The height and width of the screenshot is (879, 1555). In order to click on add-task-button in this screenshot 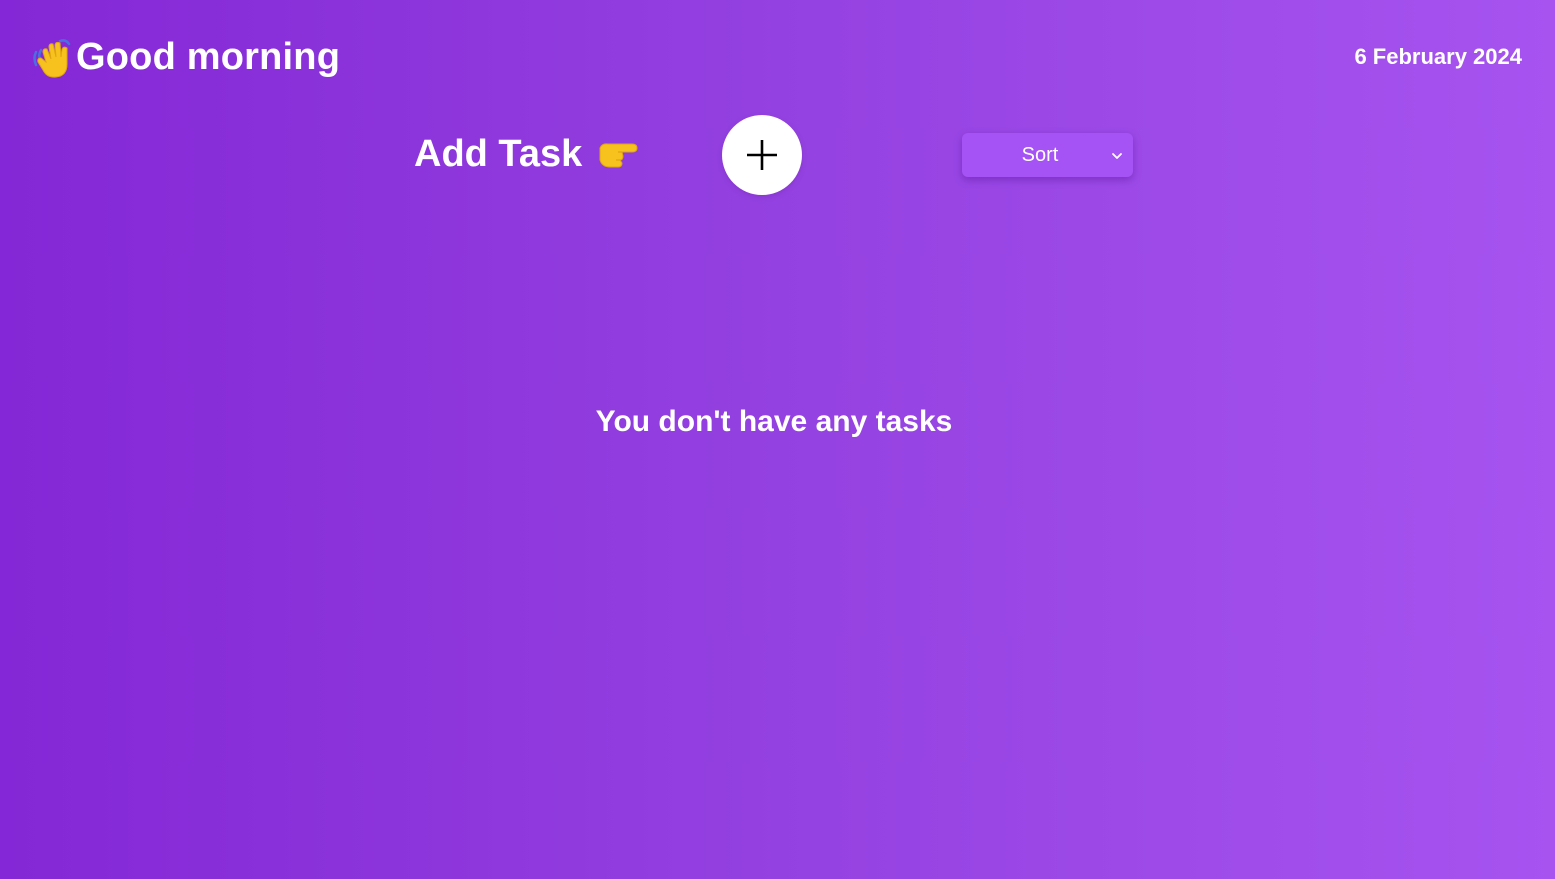, I will do `click(762, 155)`.